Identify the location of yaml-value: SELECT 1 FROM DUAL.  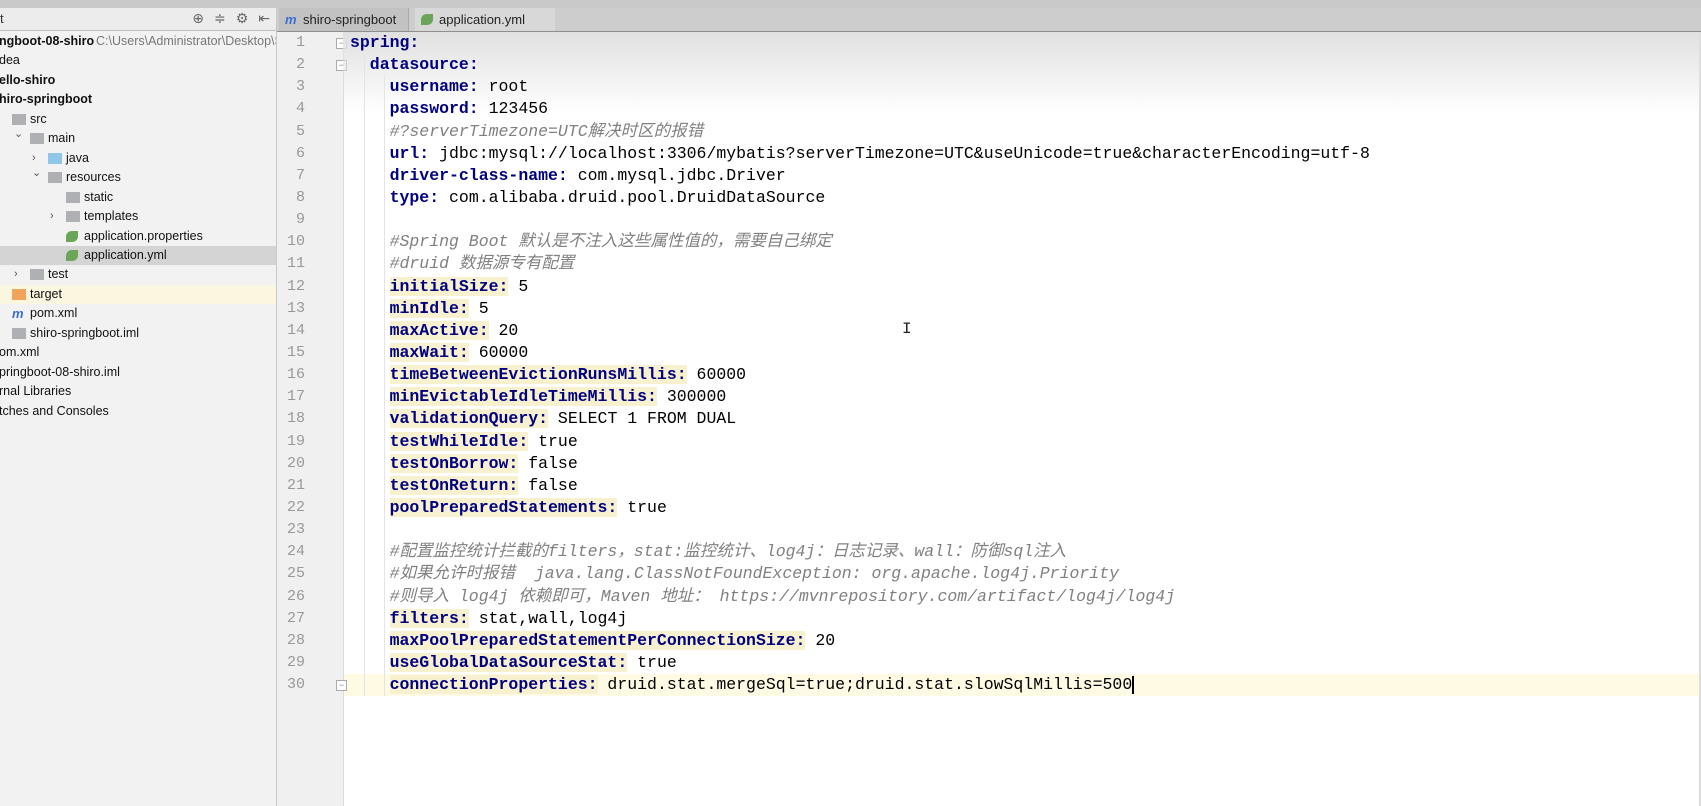
(642, 419).